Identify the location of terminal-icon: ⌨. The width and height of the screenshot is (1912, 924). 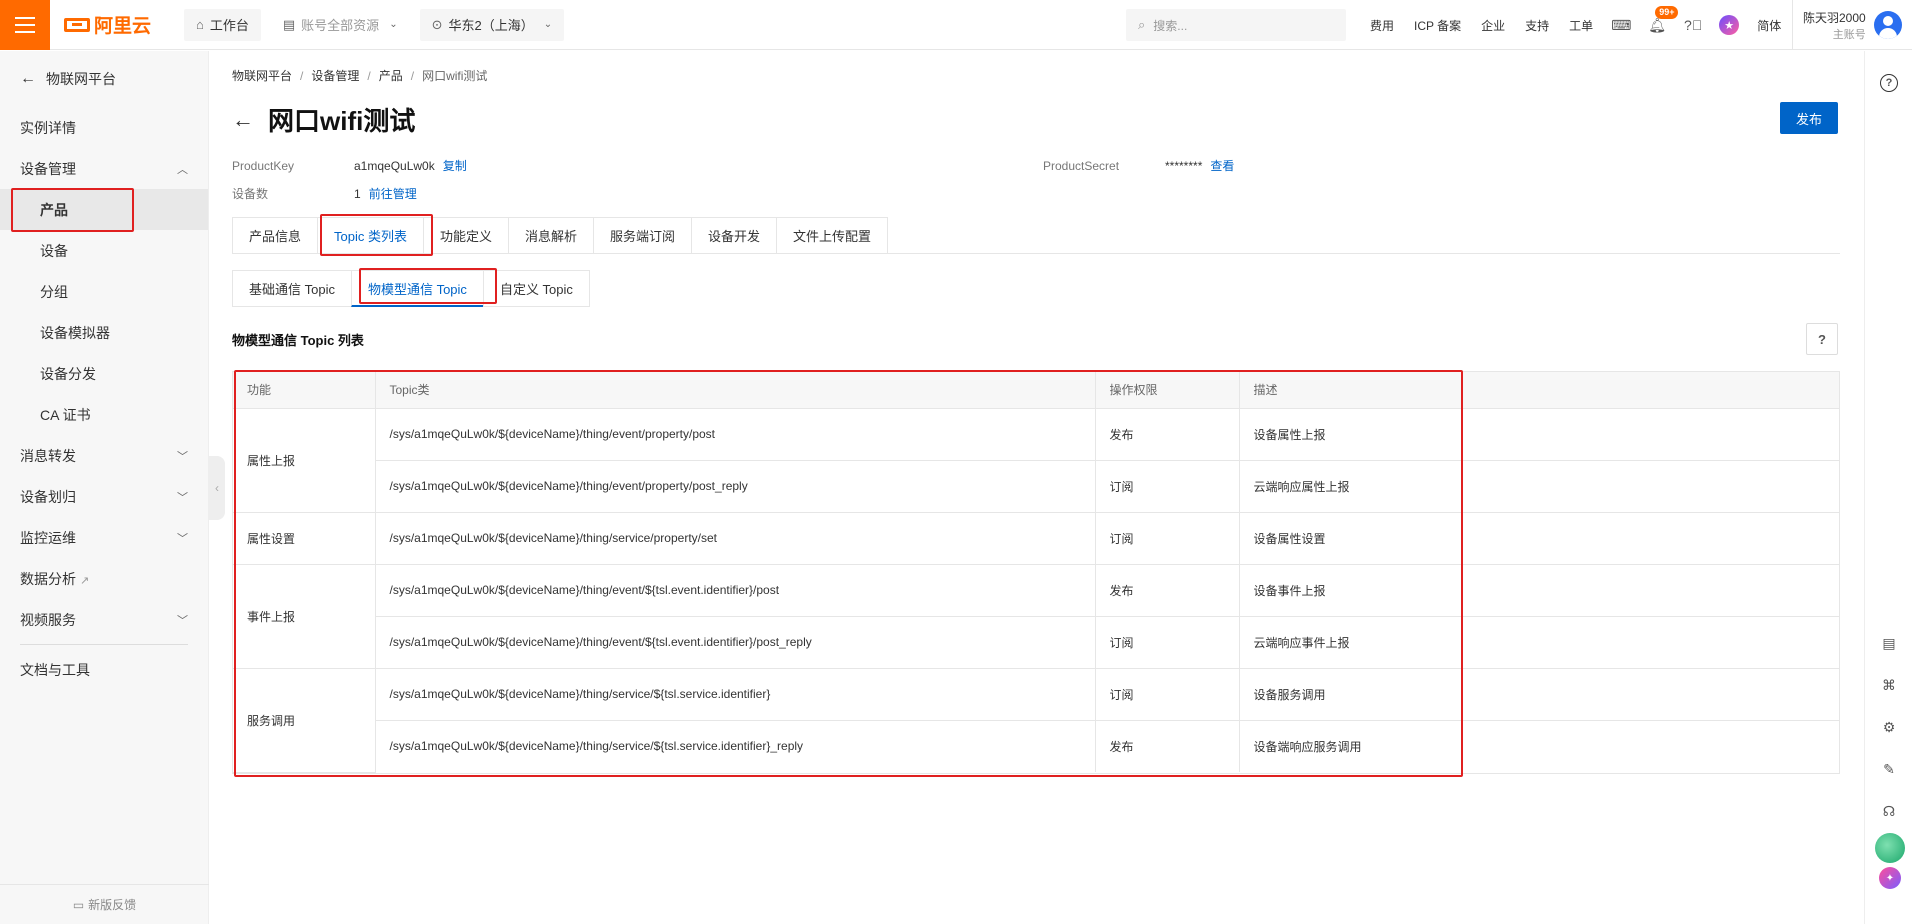
(1621, 25).